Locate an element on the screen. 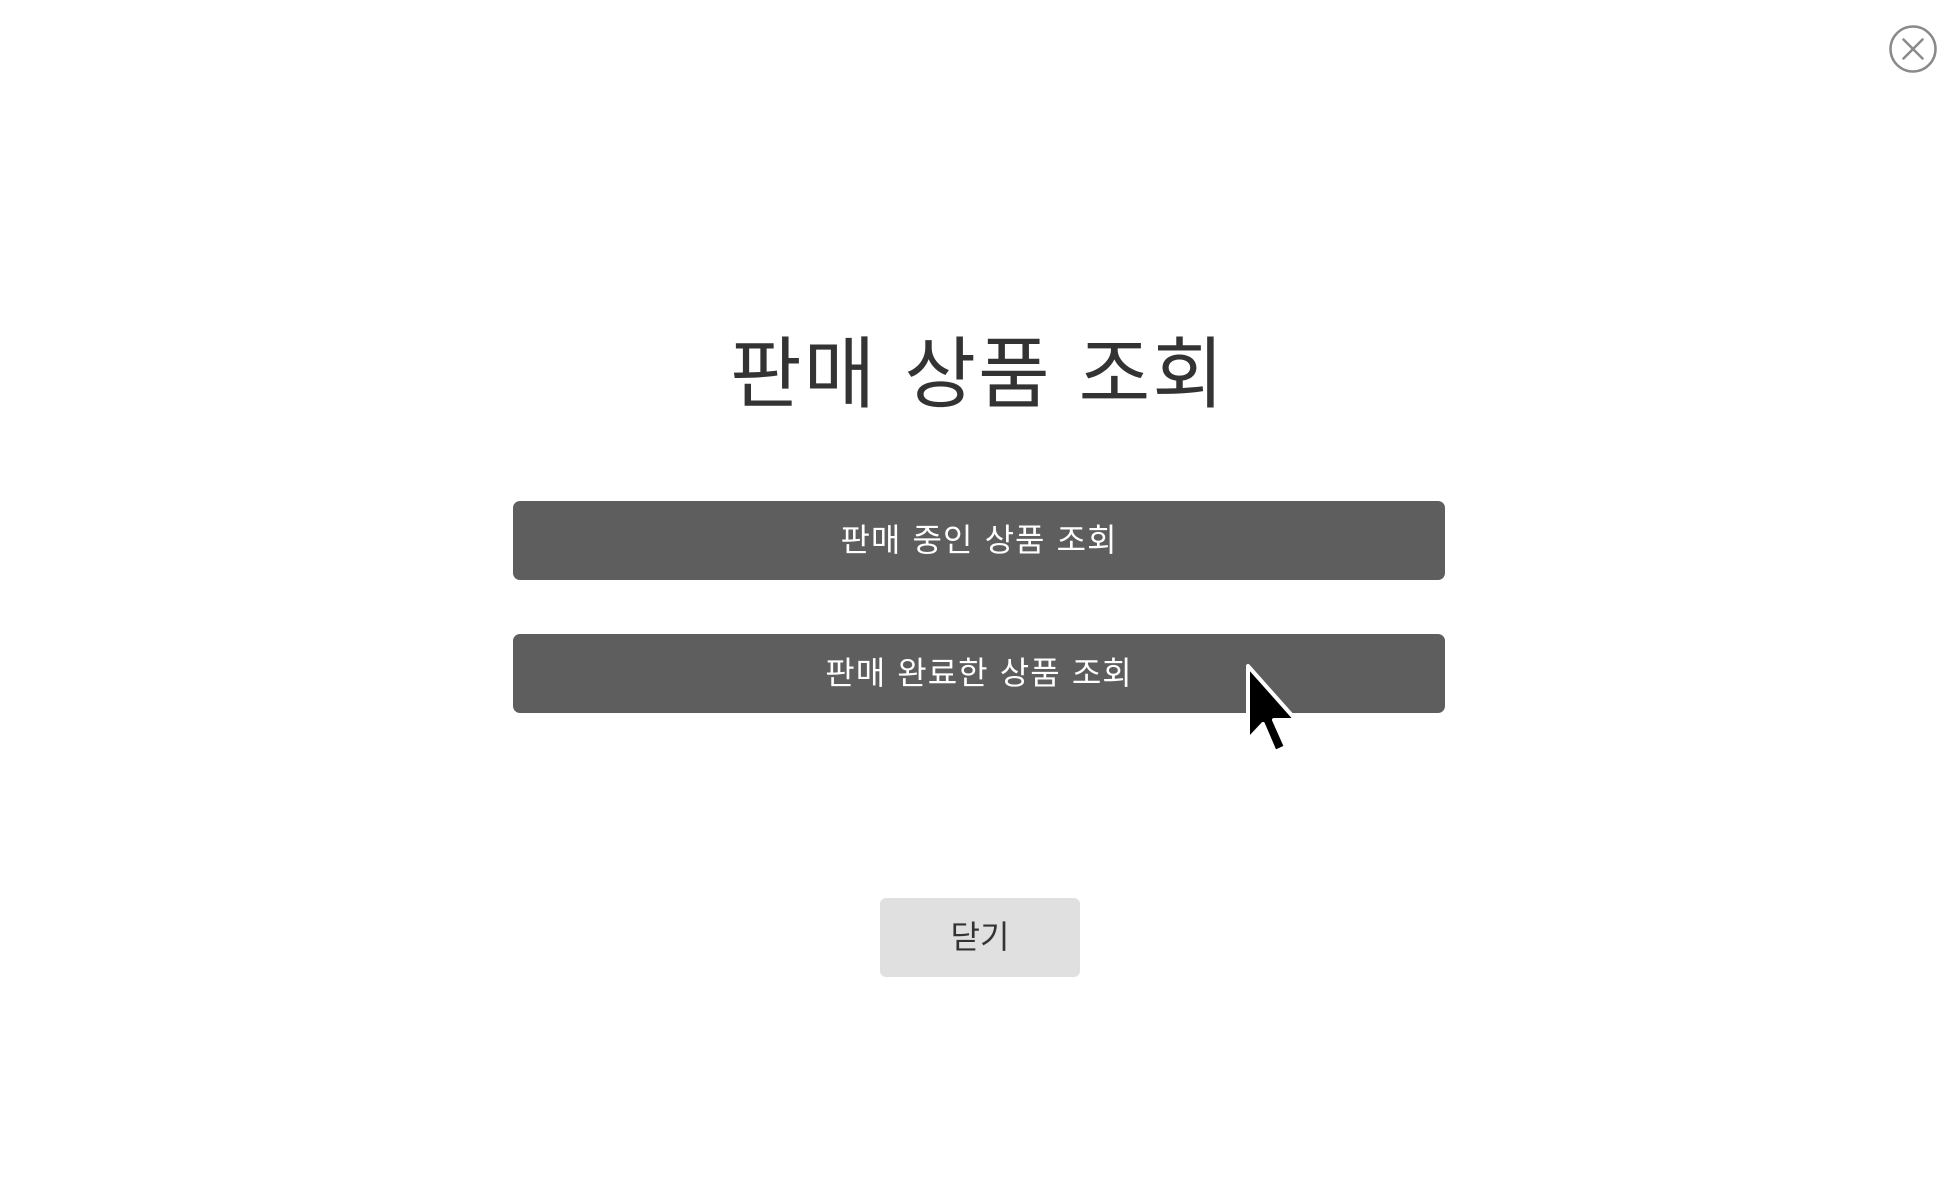 The width and height of the screenshot is (1956, 1200). view-sold-products-button: 판매 완료한 상품 조회 is located at coordinates (979, 673).